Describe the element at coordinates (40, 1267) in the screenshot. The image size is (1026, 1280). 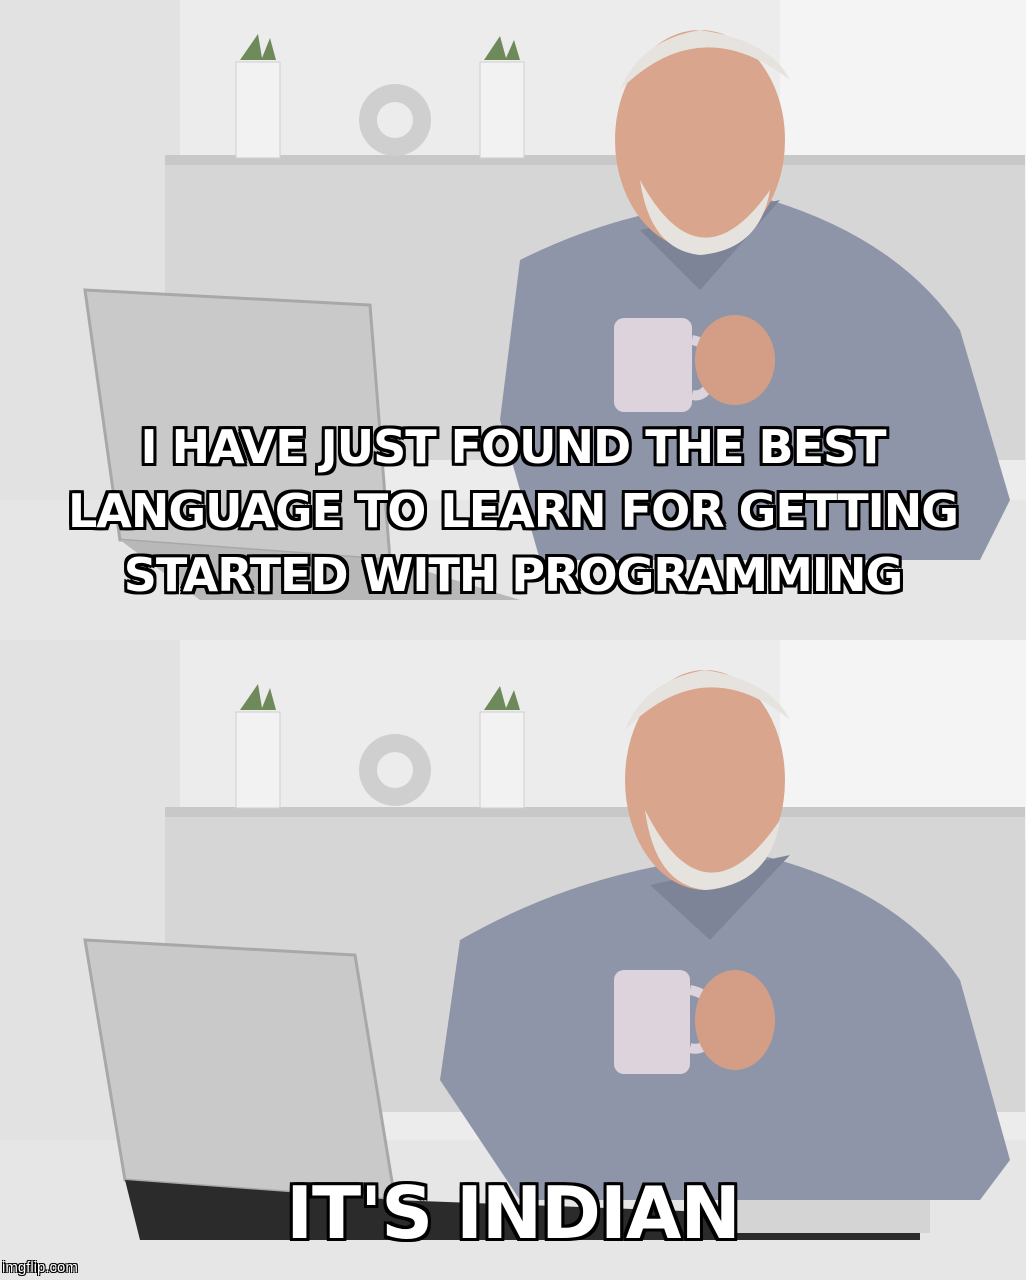
I see `imgflip-watermark: imgflip.com` at that location.